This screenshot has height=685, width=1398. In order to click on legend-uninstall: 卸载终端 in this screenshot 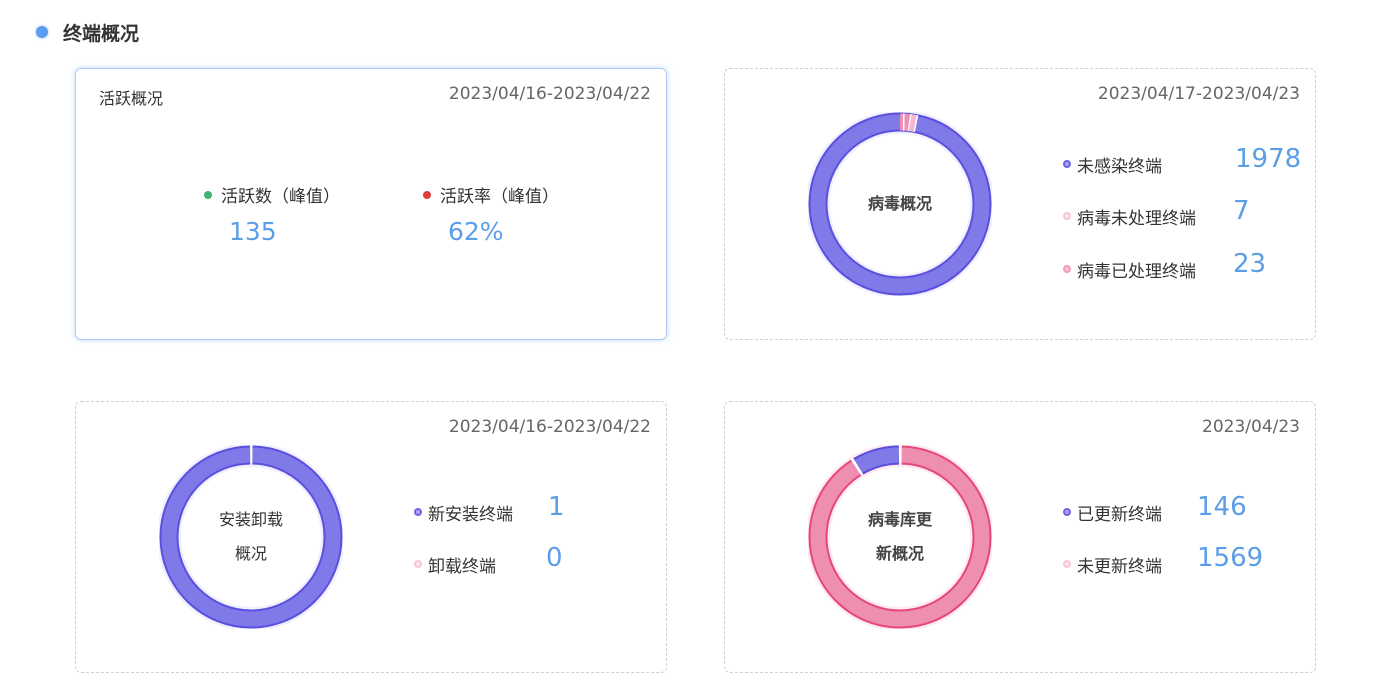, I will do `click(455, 564)`.